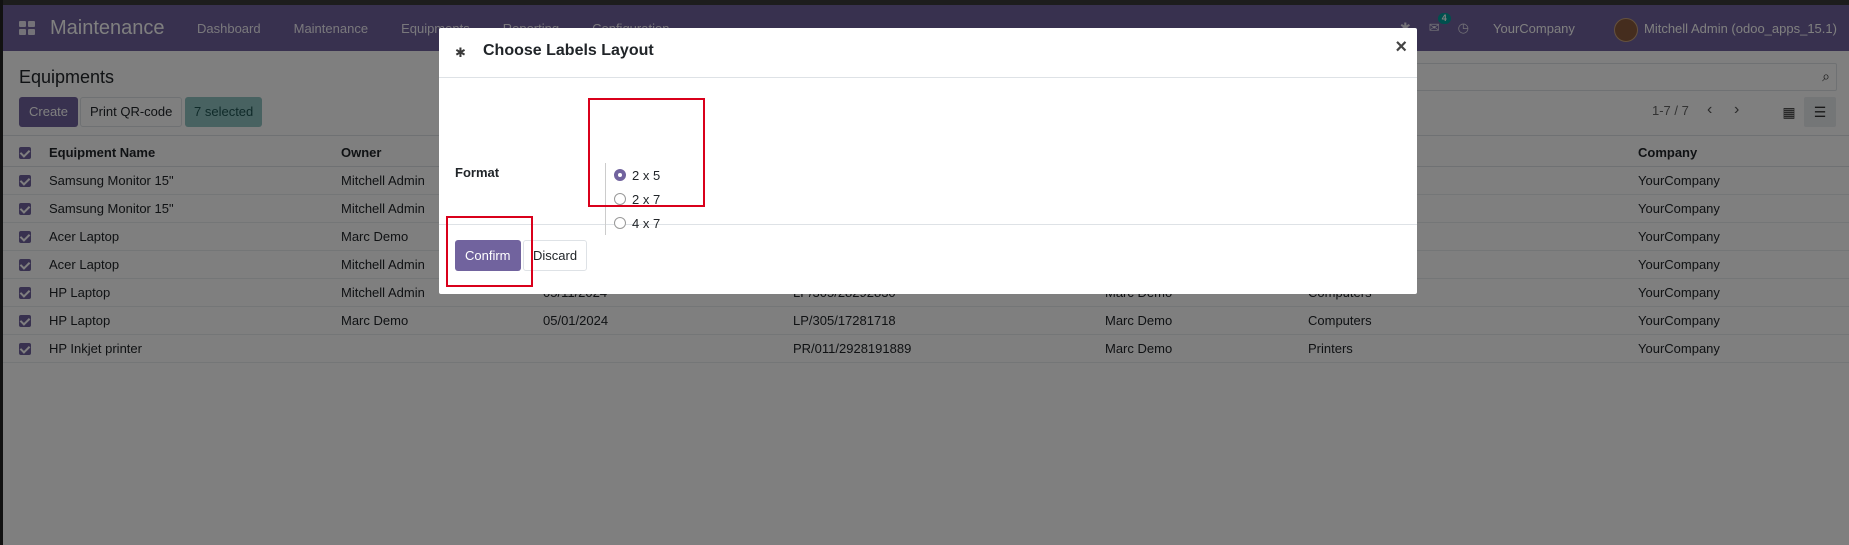 This screenshot has height=545, width=1849. I want to click on close-icon: ×, so click(1401, 47).